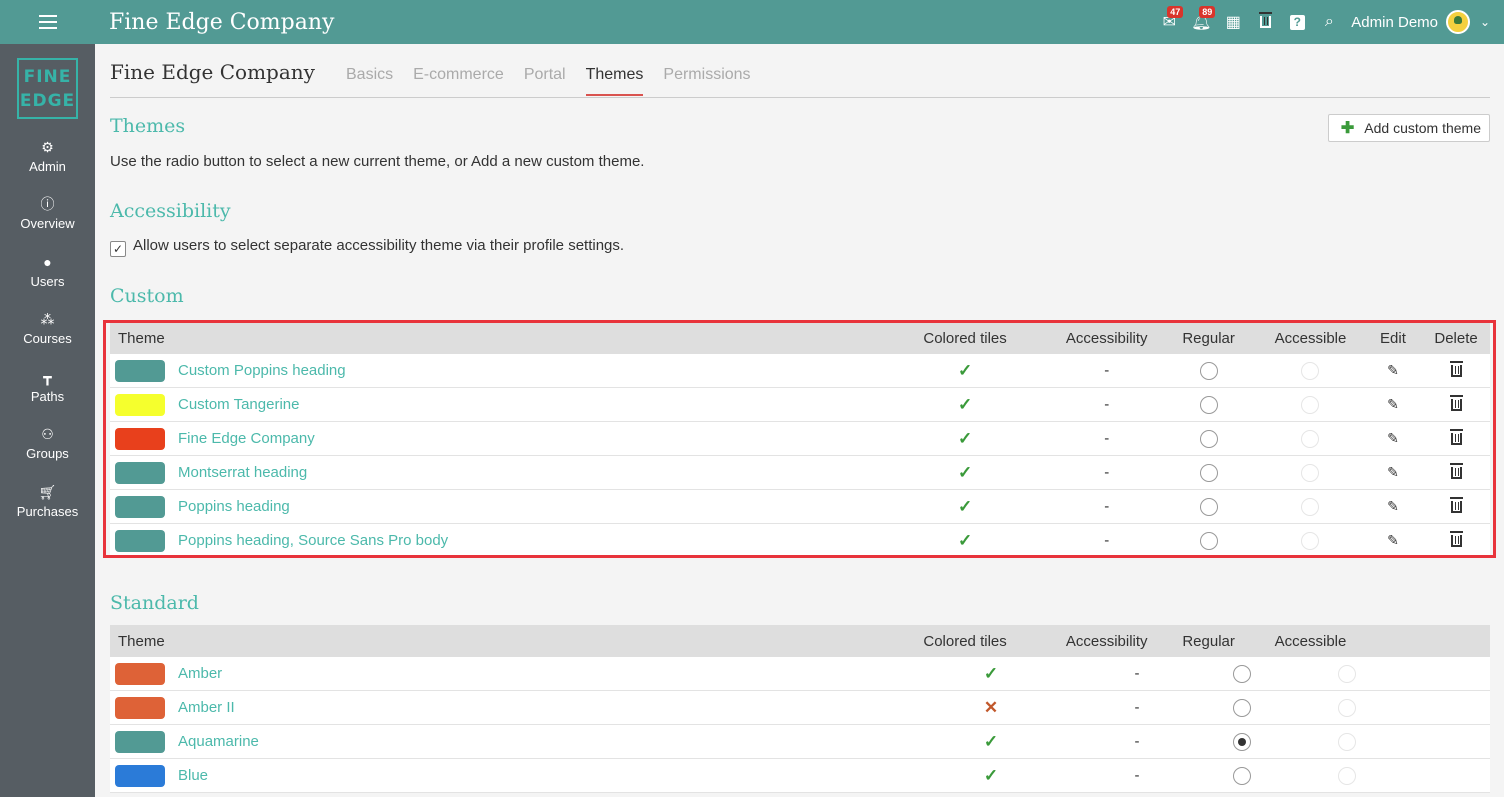  I want to click on sidebar-item-label: Purchases, so click(47, 511).